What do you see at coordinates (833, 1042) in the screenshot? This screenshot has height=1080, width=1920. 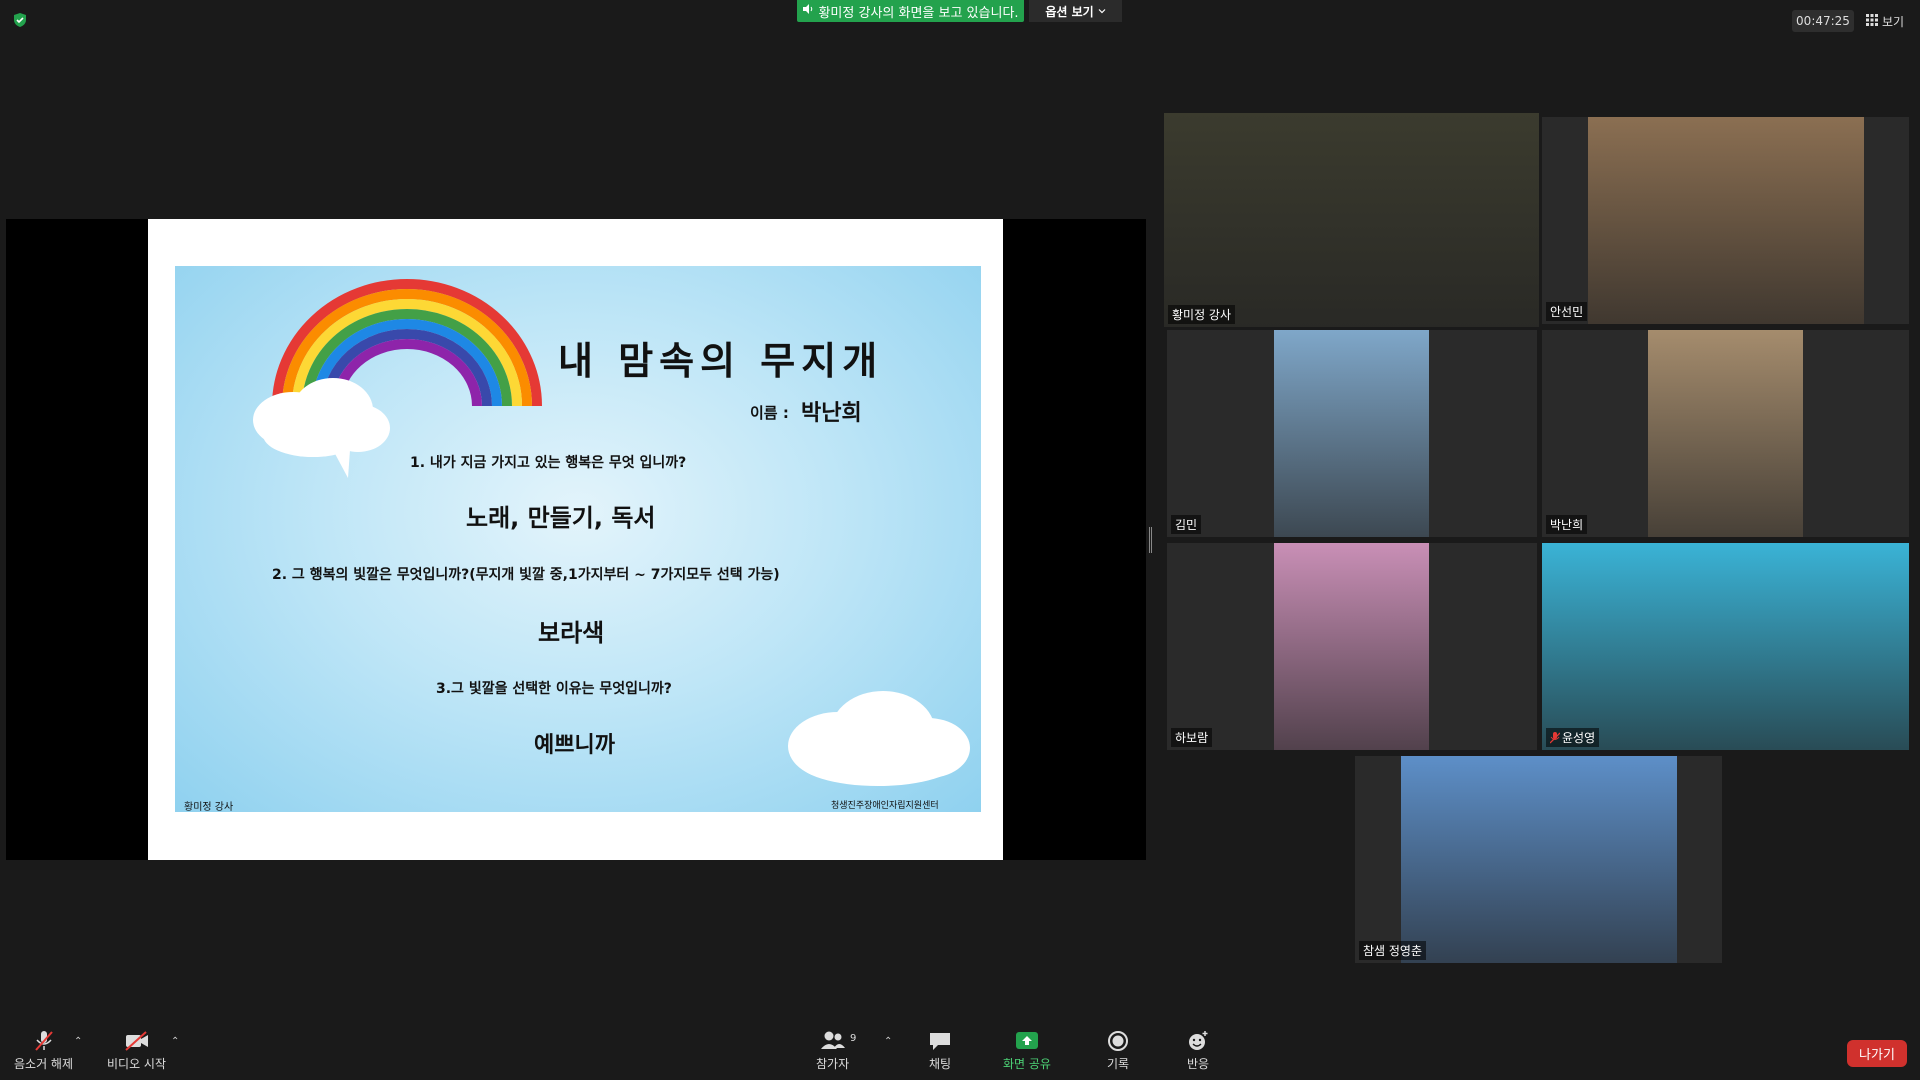 I see `participants-icon` at bounding box center [833, 1042].